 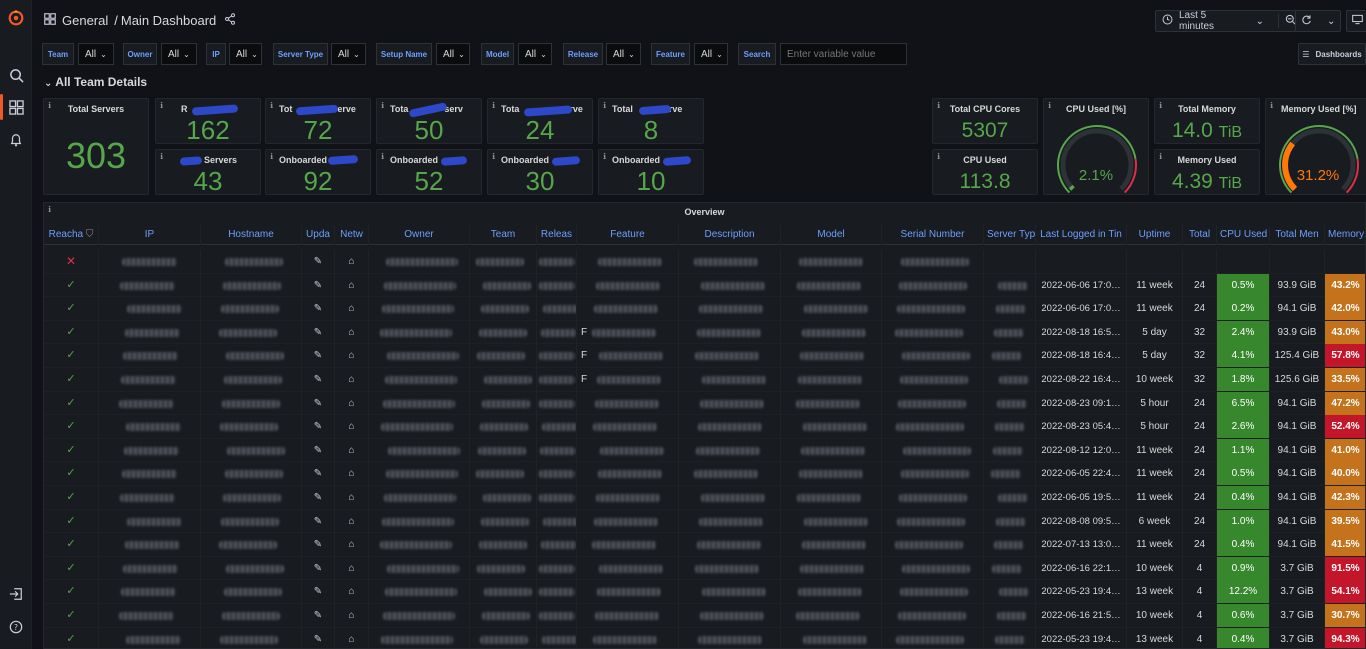 What do you see at coordinates (168, 20) in the screenshot?
I see `dashboard-title: Main Dashboard` at bounding box center [168, 20].